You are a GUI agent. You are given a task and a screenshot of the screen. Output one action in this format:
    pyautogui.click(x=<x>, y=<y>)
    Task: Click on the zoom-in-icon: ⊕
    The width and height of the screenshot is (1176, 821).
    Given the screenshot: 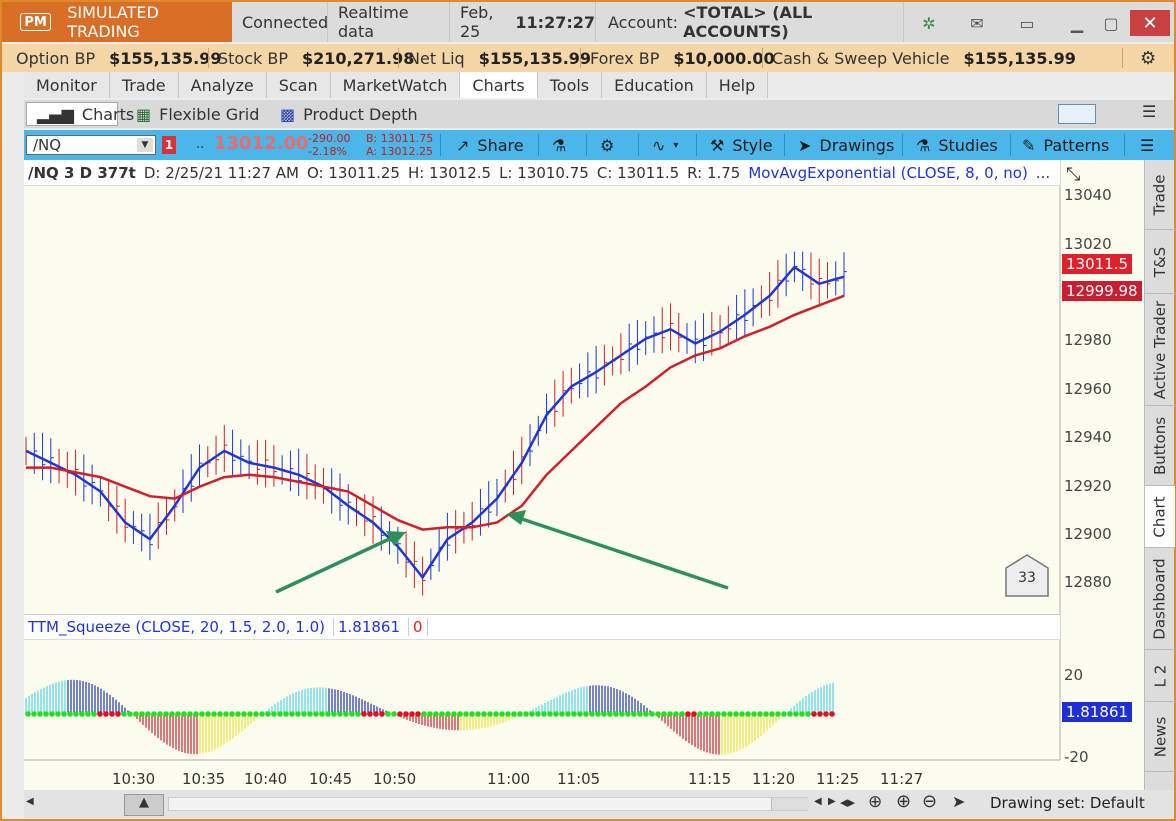 What is the action you would take?
    pyautogui.click(x=903, y=801)
    